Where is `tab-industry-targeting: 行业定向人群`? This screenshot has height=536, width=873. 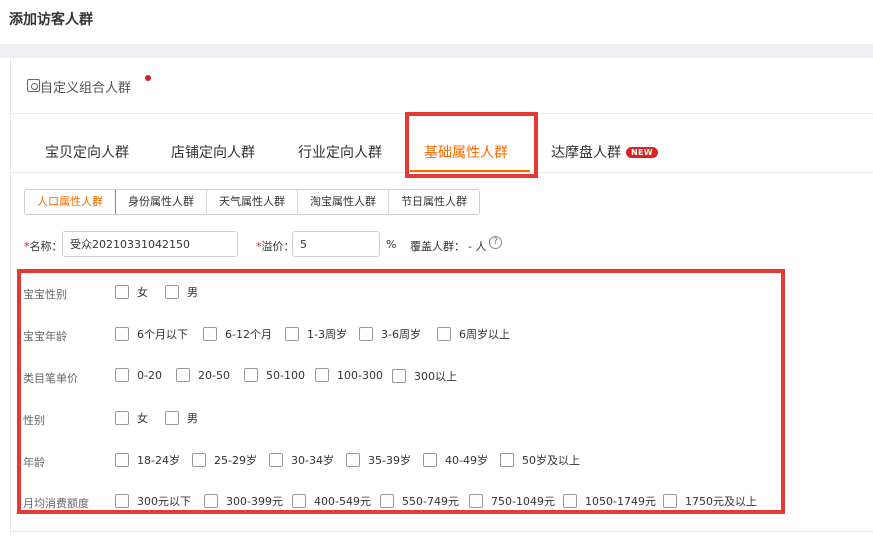
tab-industry-targeting: 行业定向人群 is located at coordinates (340, 152).